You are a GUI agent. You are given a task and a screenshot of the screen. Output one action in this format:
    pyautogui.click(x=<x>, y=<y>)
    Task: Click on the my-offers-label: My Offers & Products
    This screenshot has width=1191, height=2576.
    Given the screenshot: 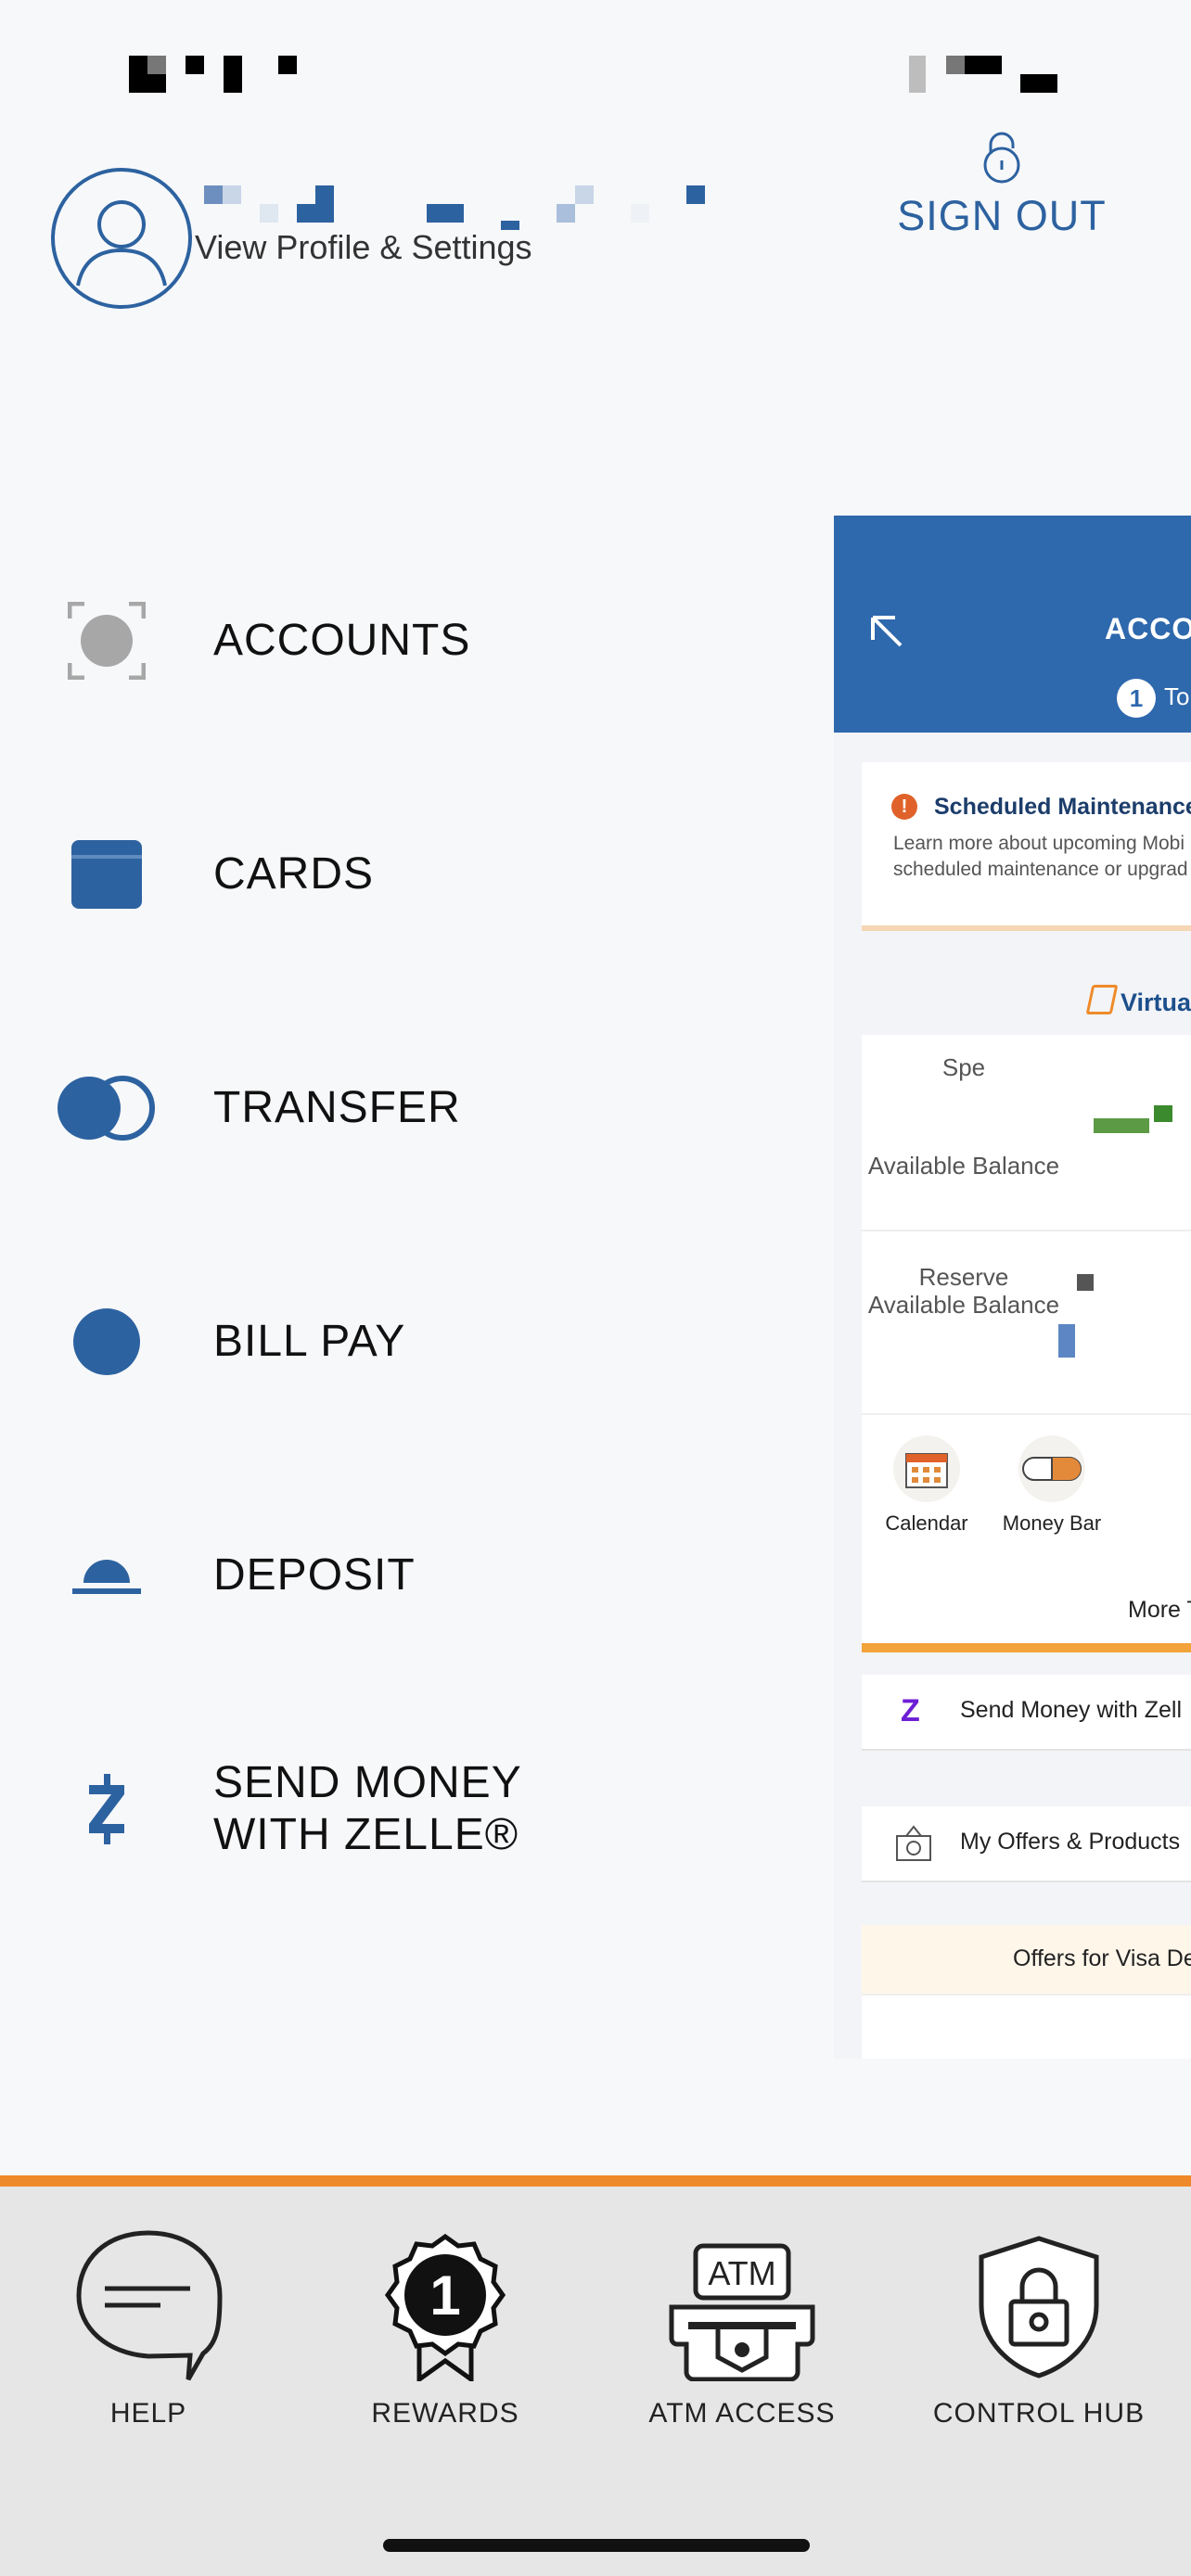 What is the action you would take?
    pyautogui.click(x=1070, y=1842)
    